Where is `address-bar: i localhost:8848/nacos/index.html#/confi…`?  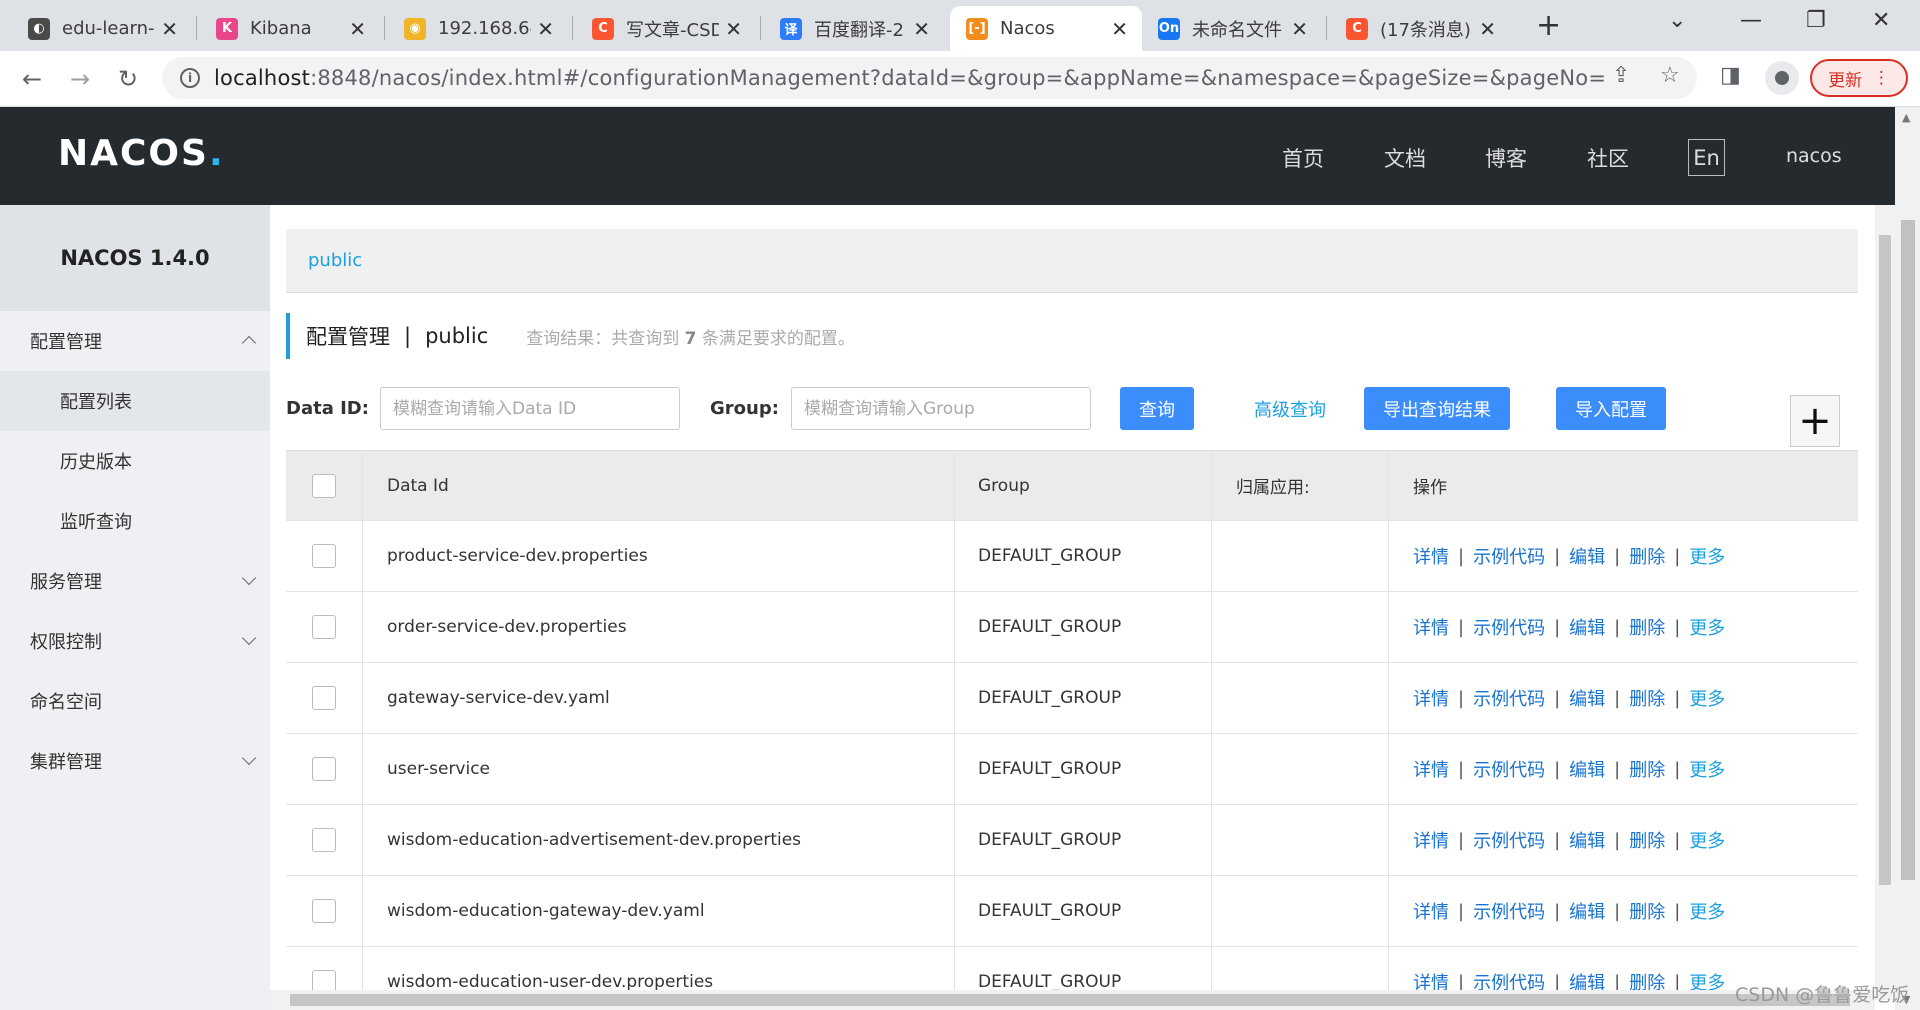 address-bar: i localhost:8848/nacos/index.html#/confi… is located at coordinates (929, 78).